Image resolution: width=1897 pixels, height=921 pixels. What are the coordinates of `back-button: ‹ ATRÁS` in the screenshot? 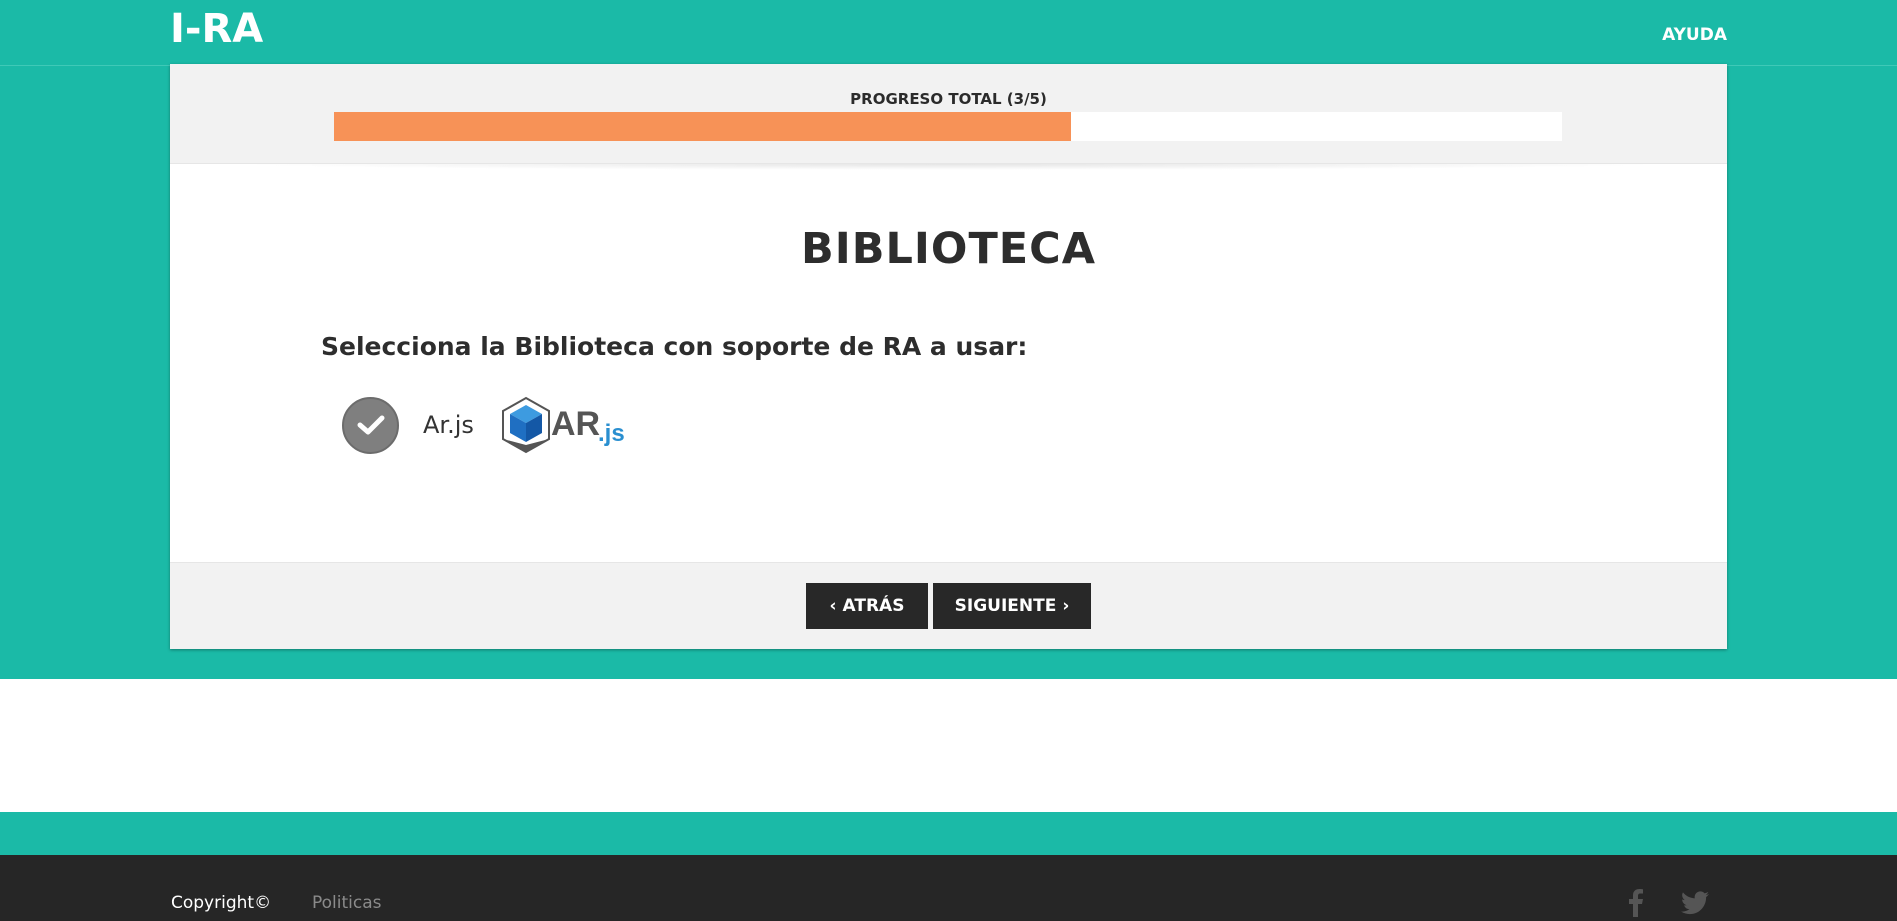 It's located at (867, 606).